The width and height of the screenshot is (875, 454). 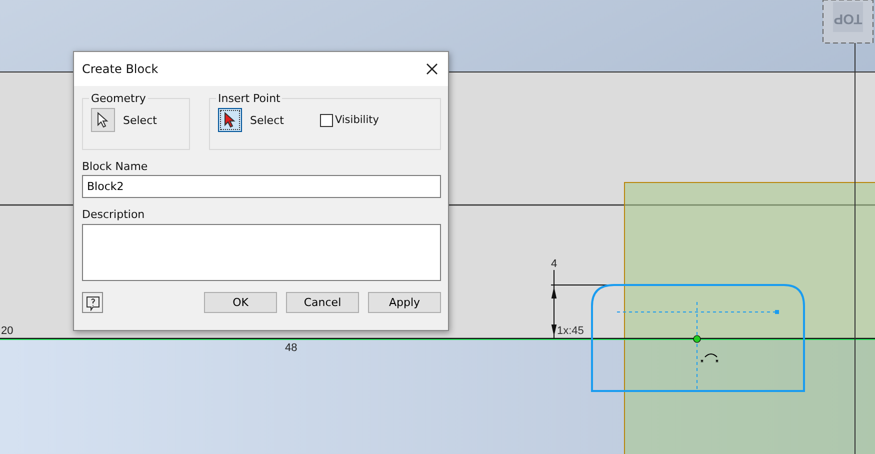 What do you see at coordinates (261, 186) in the screenshot?
I see `block-name-field: Block2` at bounding box center [261, 186].